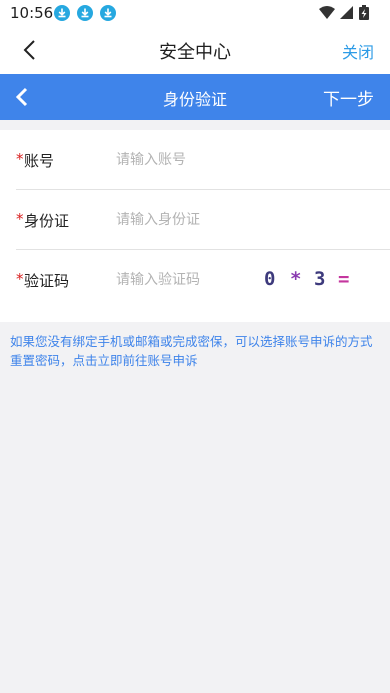  Describe the element at coordinates (196, 160) in the screenshot. I see `account-input` at that location.